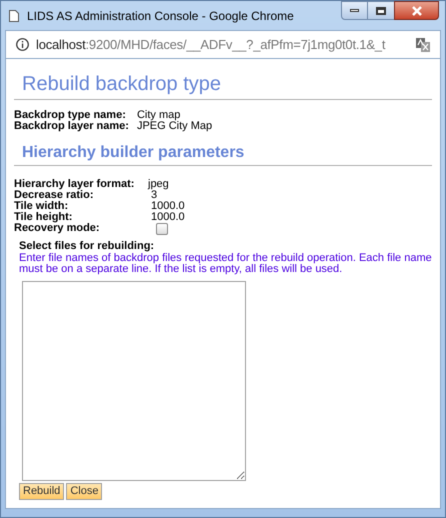  I want to click on page-icon, so click(14, 16).